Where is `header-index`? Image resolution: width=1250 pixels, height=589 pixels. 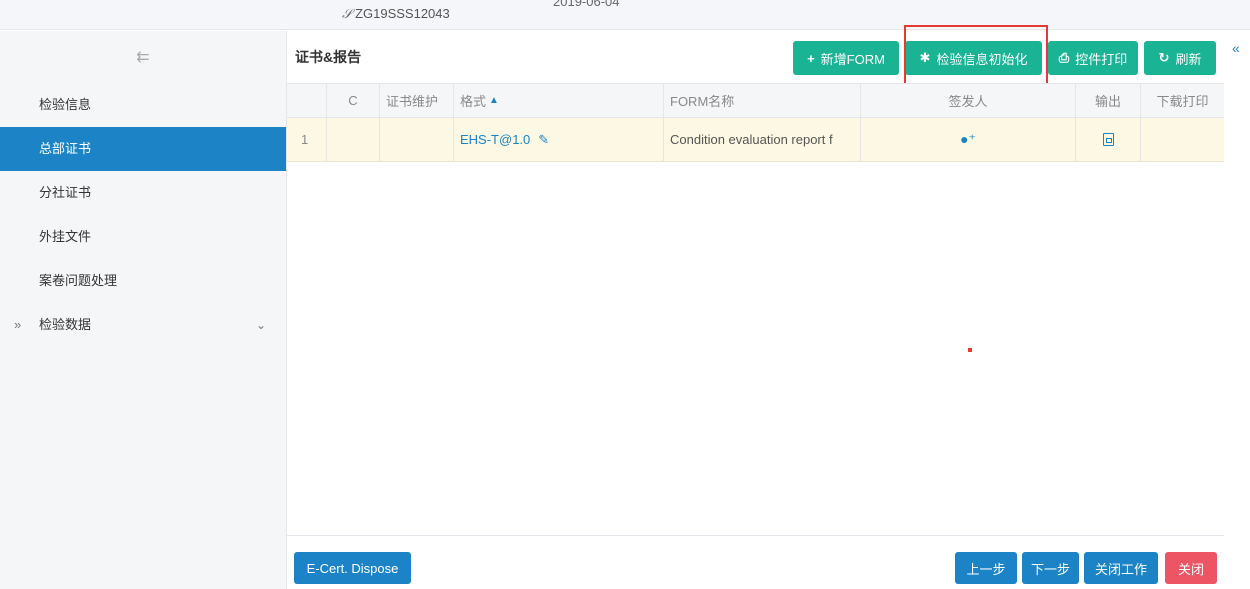 header-index is located at coordinates (307, 100).